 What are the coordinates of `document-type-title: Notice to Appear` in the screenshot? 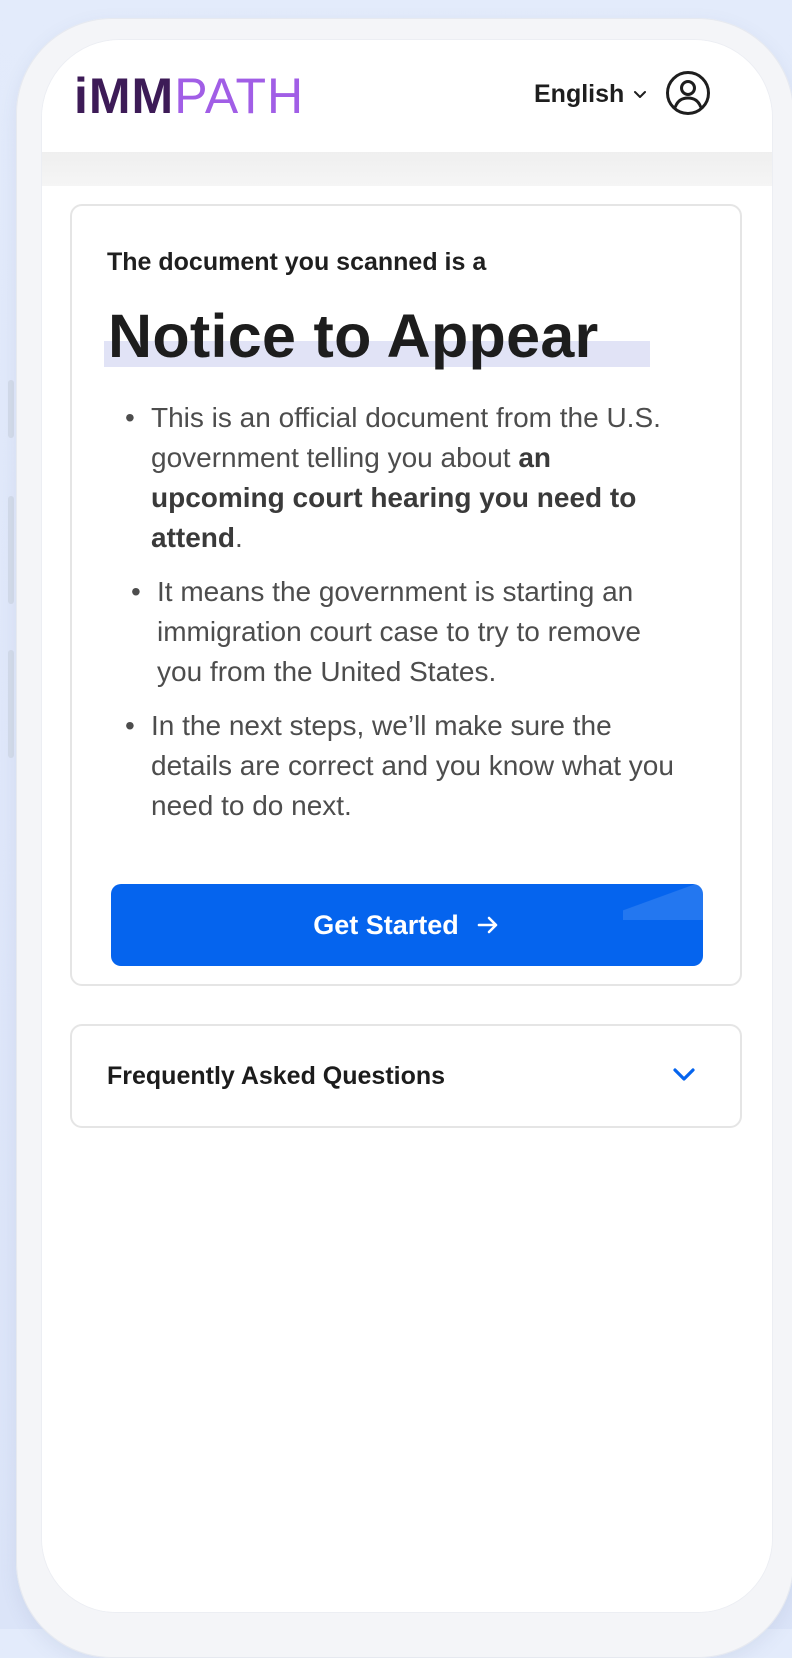 It's located at (353, 336).